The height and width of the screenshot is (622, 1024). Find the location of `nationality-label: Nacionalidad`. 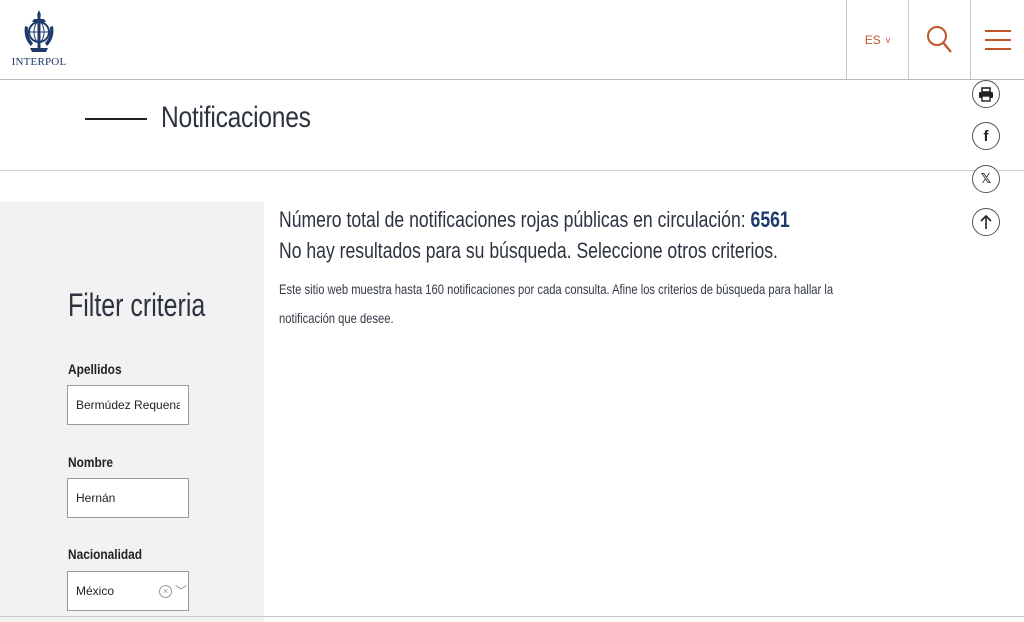

nationality-label: Nacionalidad is located at coordinates (105, 554).